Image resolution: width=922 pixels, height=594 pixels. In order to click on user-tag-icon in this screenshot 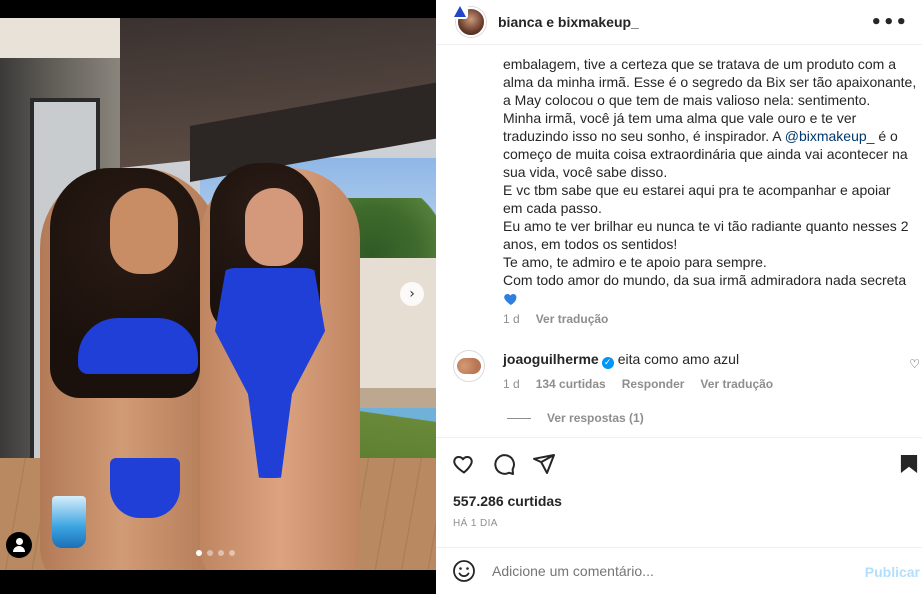, I will do `click(19, 541)`.